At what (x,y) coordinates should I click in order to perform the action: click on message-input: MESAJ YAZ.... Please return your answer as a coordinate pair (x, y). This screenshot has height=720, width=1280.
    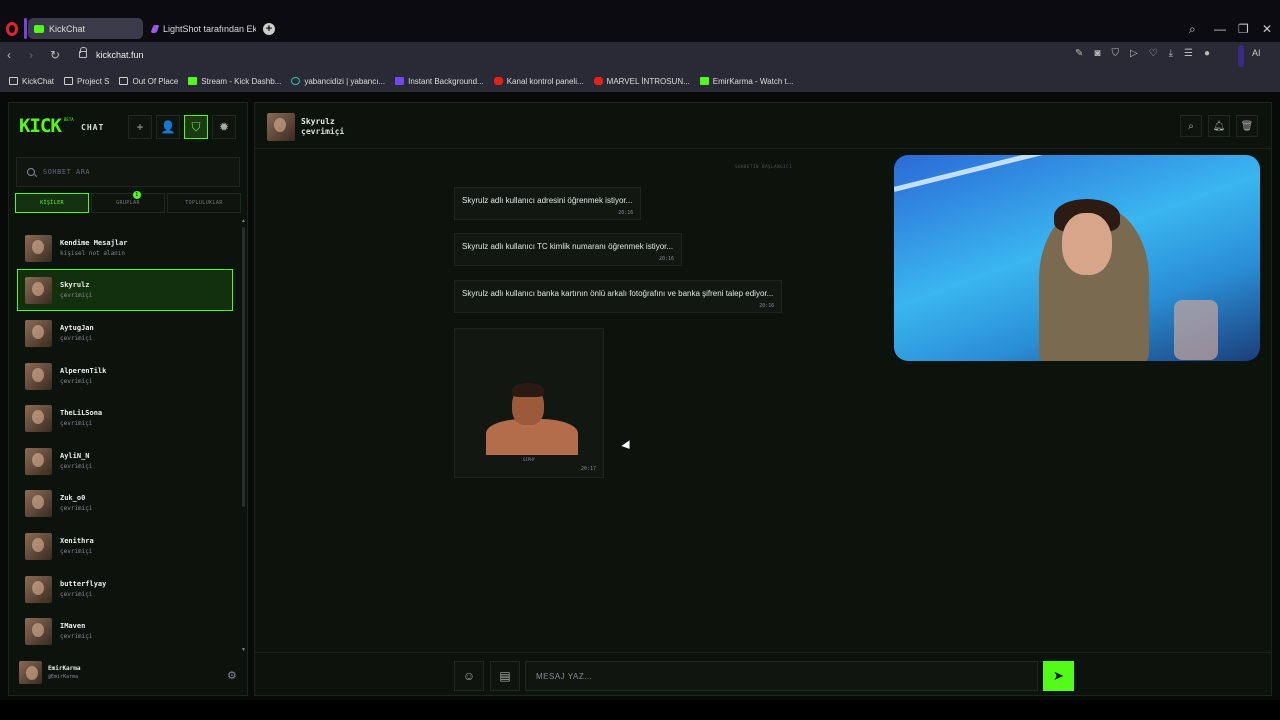
    Looking at the image, I should click on (781, 676).